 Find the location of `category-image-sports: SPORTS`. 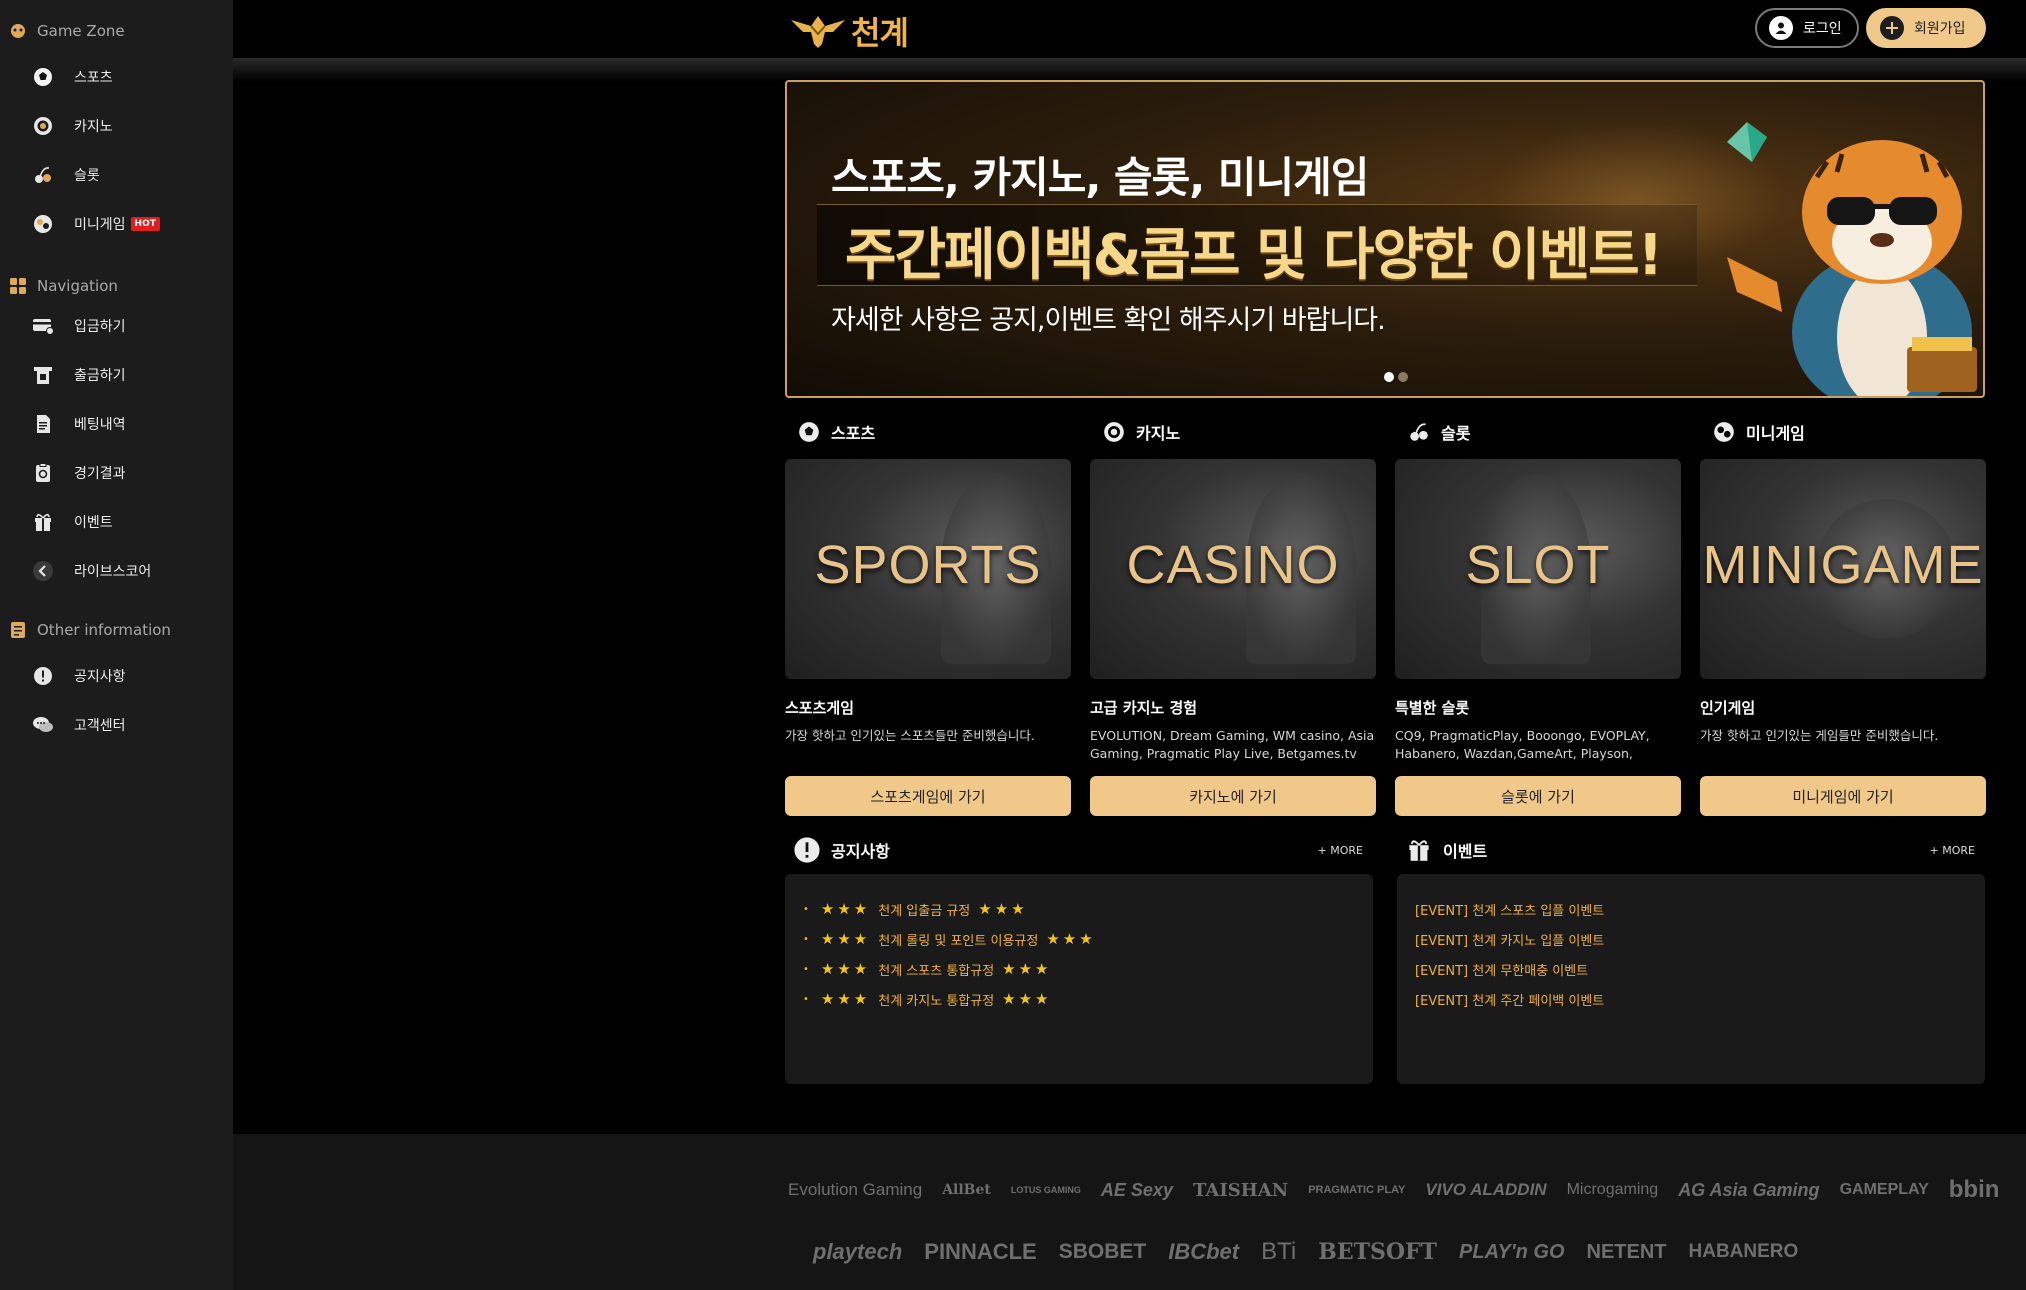

category-image-sports: SPORTS is located at coordinates (928, 569).